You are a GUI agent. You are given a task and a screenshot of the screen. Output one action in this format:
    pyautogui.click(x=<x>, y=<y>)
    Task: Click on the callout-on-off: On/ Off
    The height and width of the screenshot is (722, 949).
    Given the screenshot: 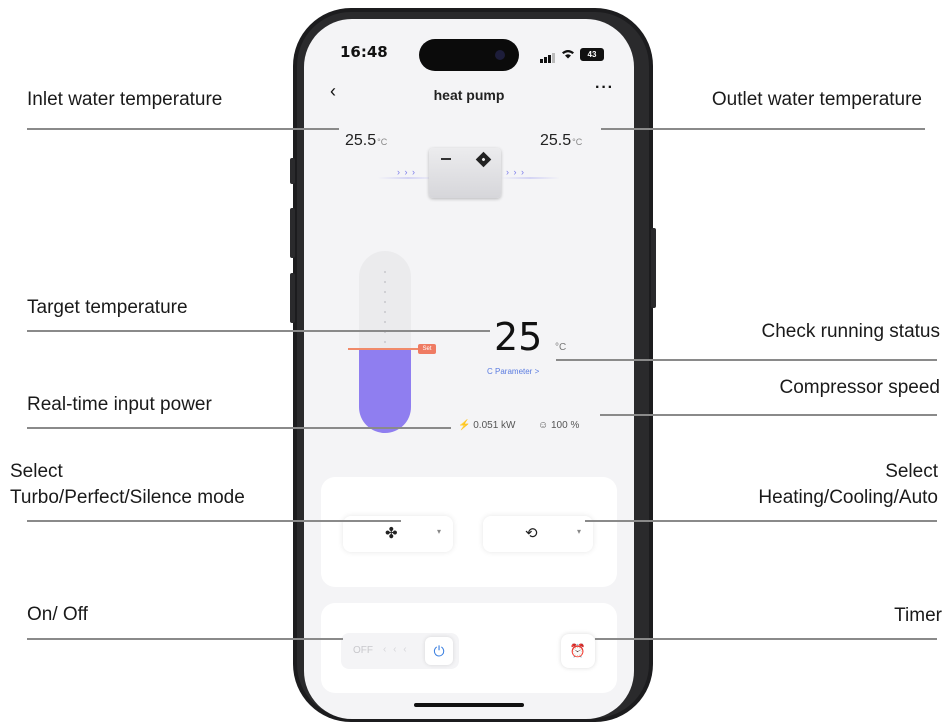 What is the action you would take?
    pyautogui.click(x=57, y=614)
    